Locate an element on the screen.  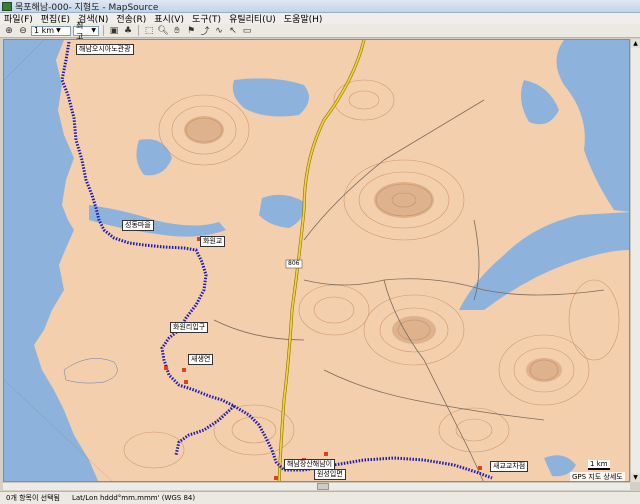
window-title: 목포해남-000- 지형도 - MapSource is located at coordinates (87, 7).